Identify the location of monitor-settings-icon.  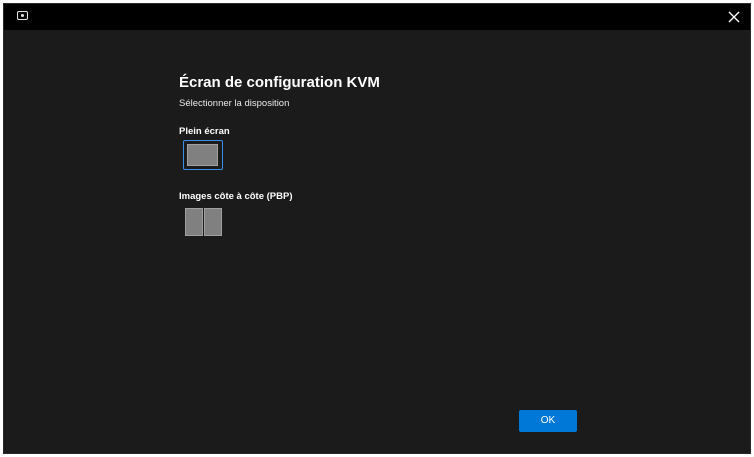
(22, 15).